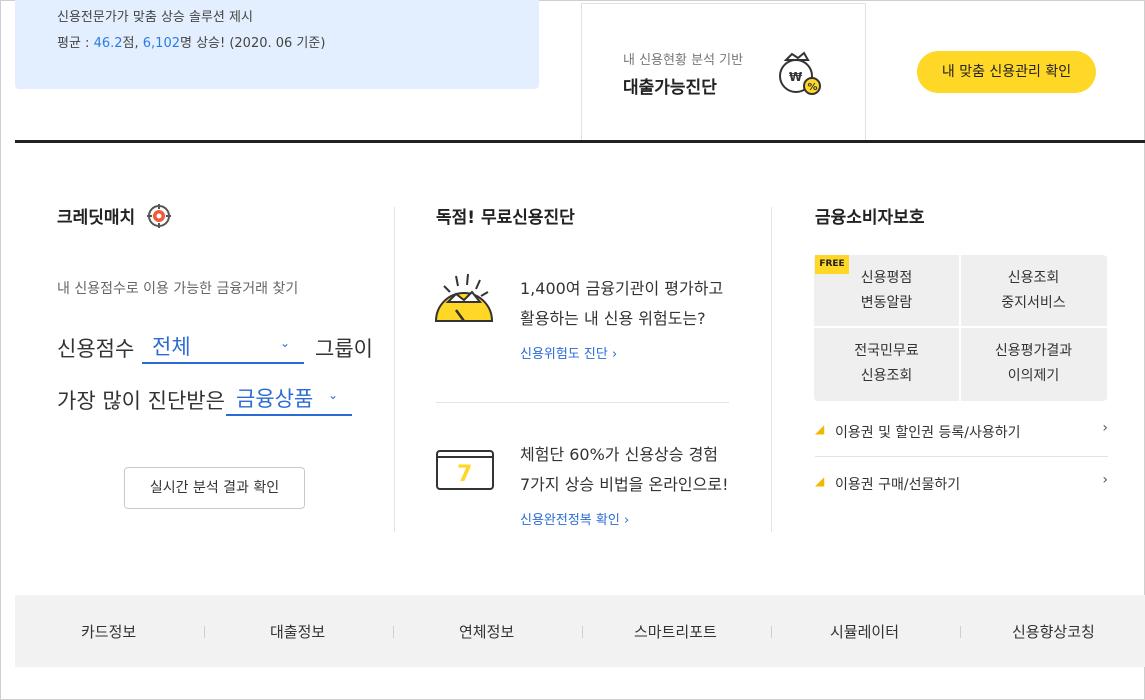 The image size is (1145, 700). What do you see at coordinates (886, 350) in the screenshot?
I see `cell-line-1: 전국민무료` at bounding box center [886, 350].